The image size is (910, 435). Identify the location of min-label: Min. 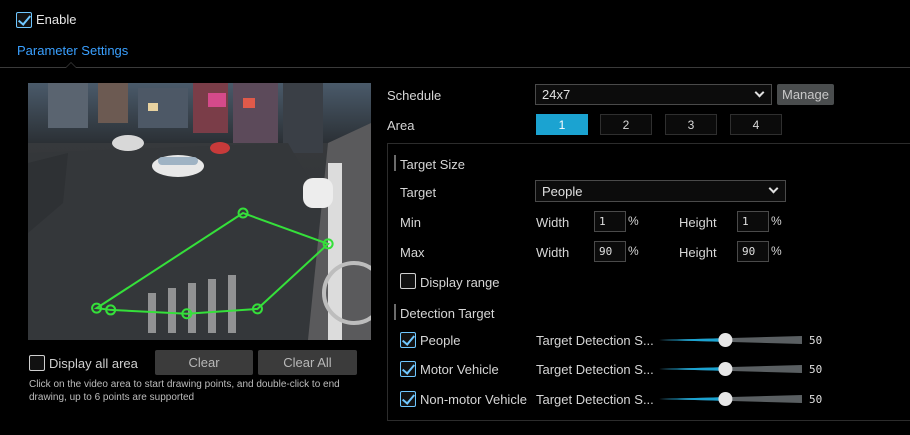
(410, 222).